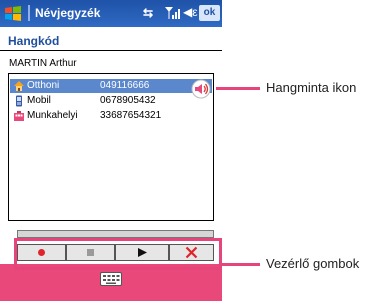  I want to click on voice-sample-callout-label: Hangminta ikon, so click(311, 87).